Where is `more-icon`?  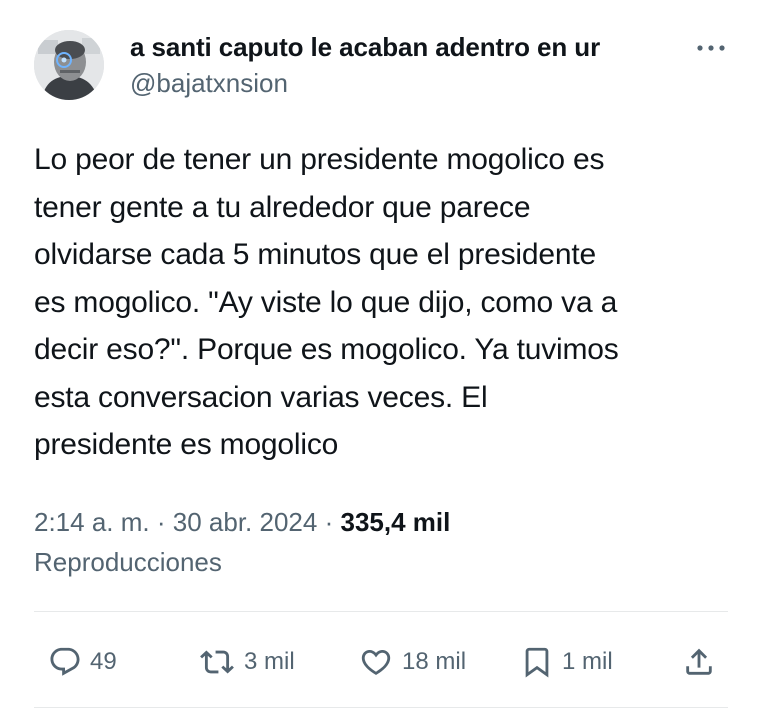 more-icon is located at coordinates (711, 48).